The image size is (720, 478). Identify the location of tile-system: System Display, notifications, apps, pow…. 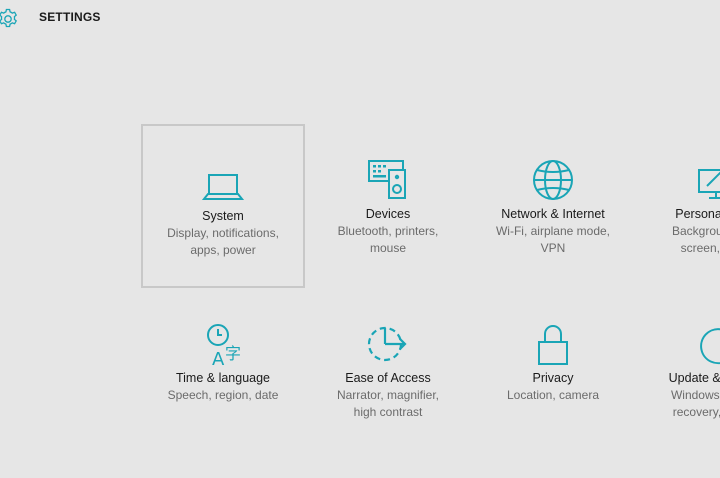
(223, 206).